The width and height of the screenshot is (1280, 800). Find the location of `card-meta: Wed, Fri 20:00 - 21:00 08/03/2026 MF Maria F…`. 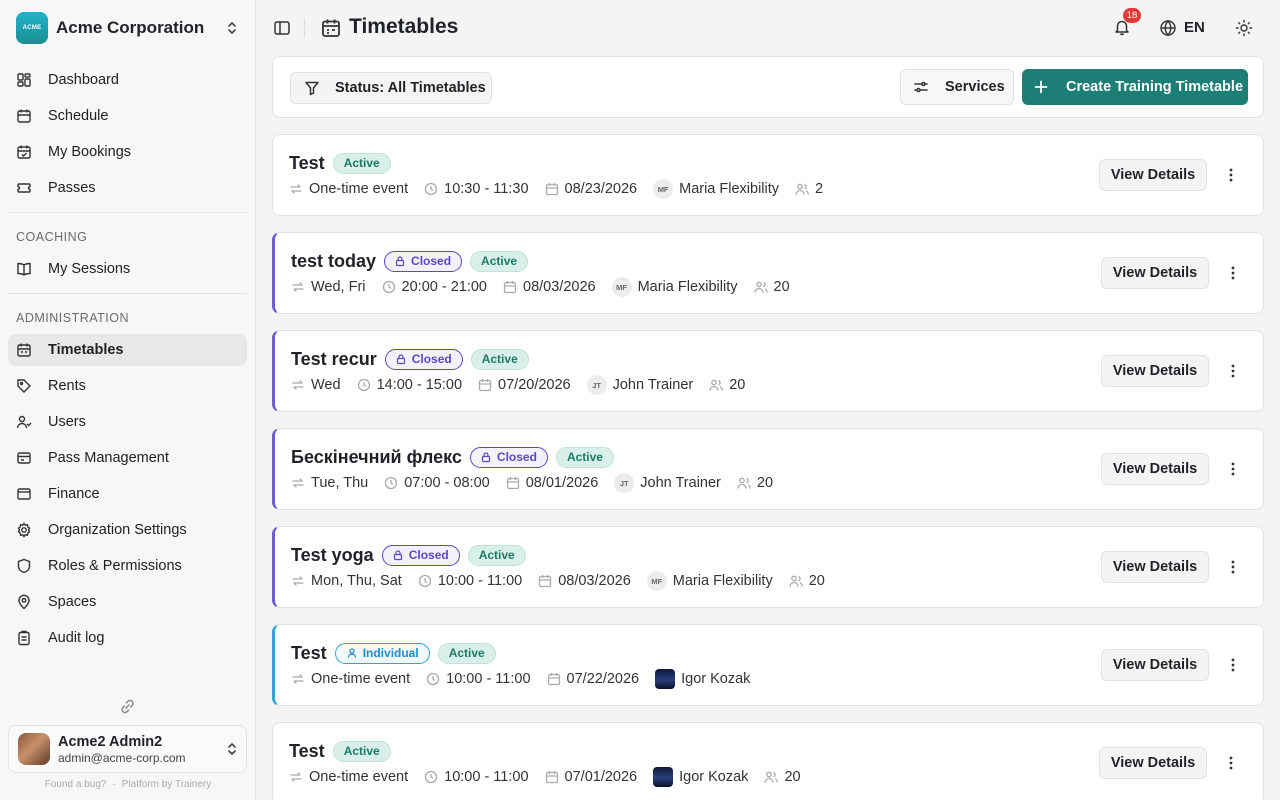

card-meta: Wed, Fri 20:00 - 21:00 08/03/2026 MF Maria F… is located at coordinates (548, 287).